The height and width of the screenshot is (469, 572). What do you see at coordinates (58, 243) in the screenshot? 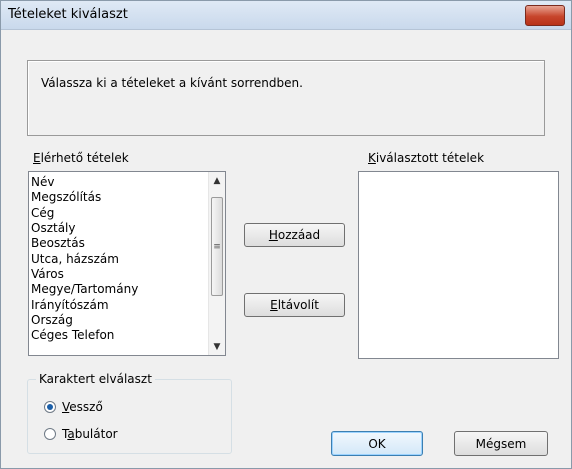
I see `list-item: Beosztás` at bounding box center [58, 243].